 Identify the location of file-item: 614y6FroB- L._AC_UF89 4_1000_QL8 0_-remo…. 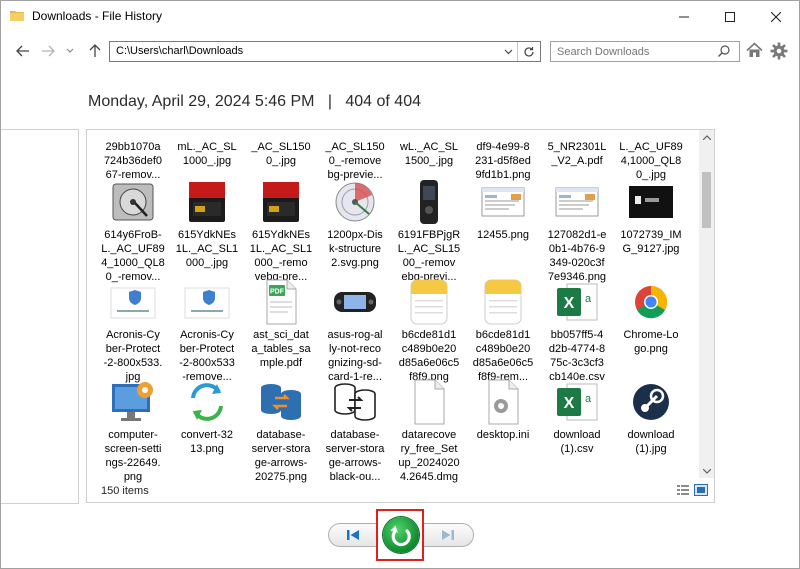
(133, 231).